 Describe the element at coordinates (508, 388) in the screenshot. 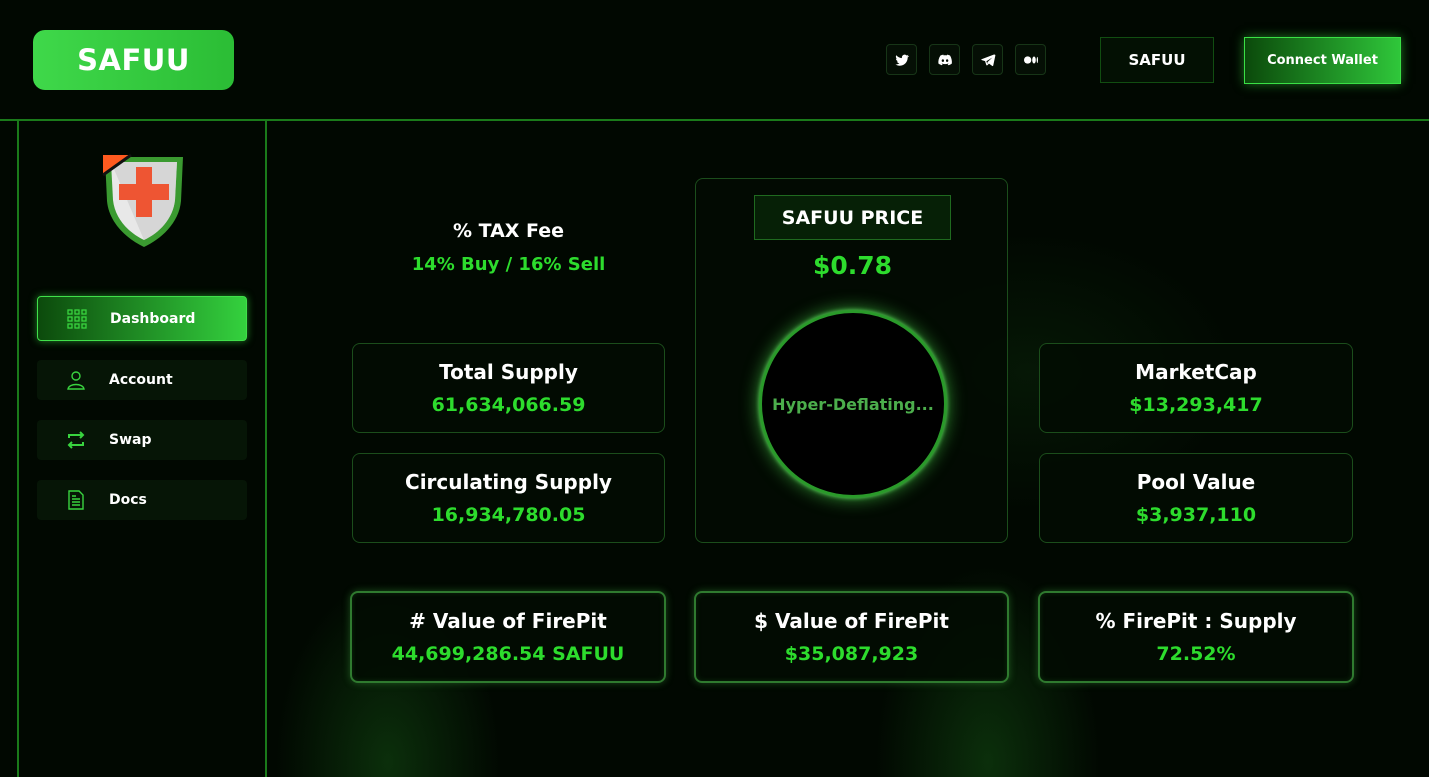

I see `total-supply-card: Total Supply 61,634,066.59` at that location.